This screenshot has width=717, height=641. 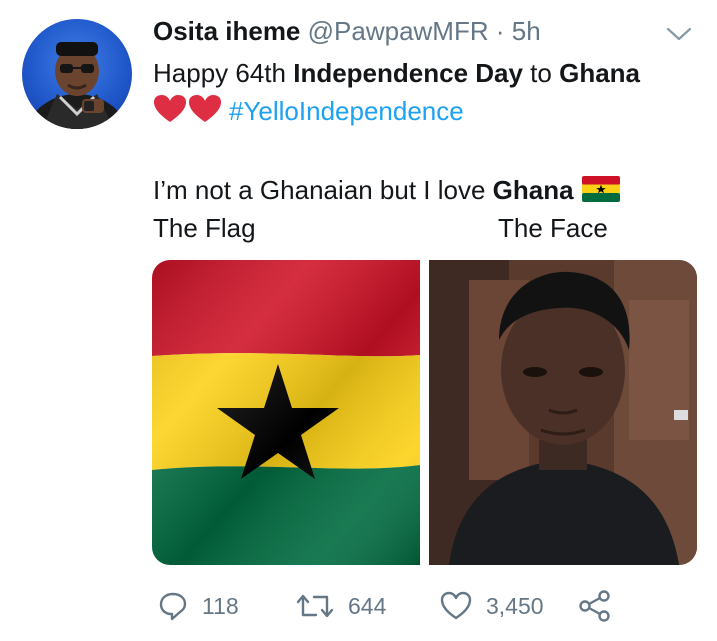 I want to click on caption-right: The Face, so click(x=553, y=228).